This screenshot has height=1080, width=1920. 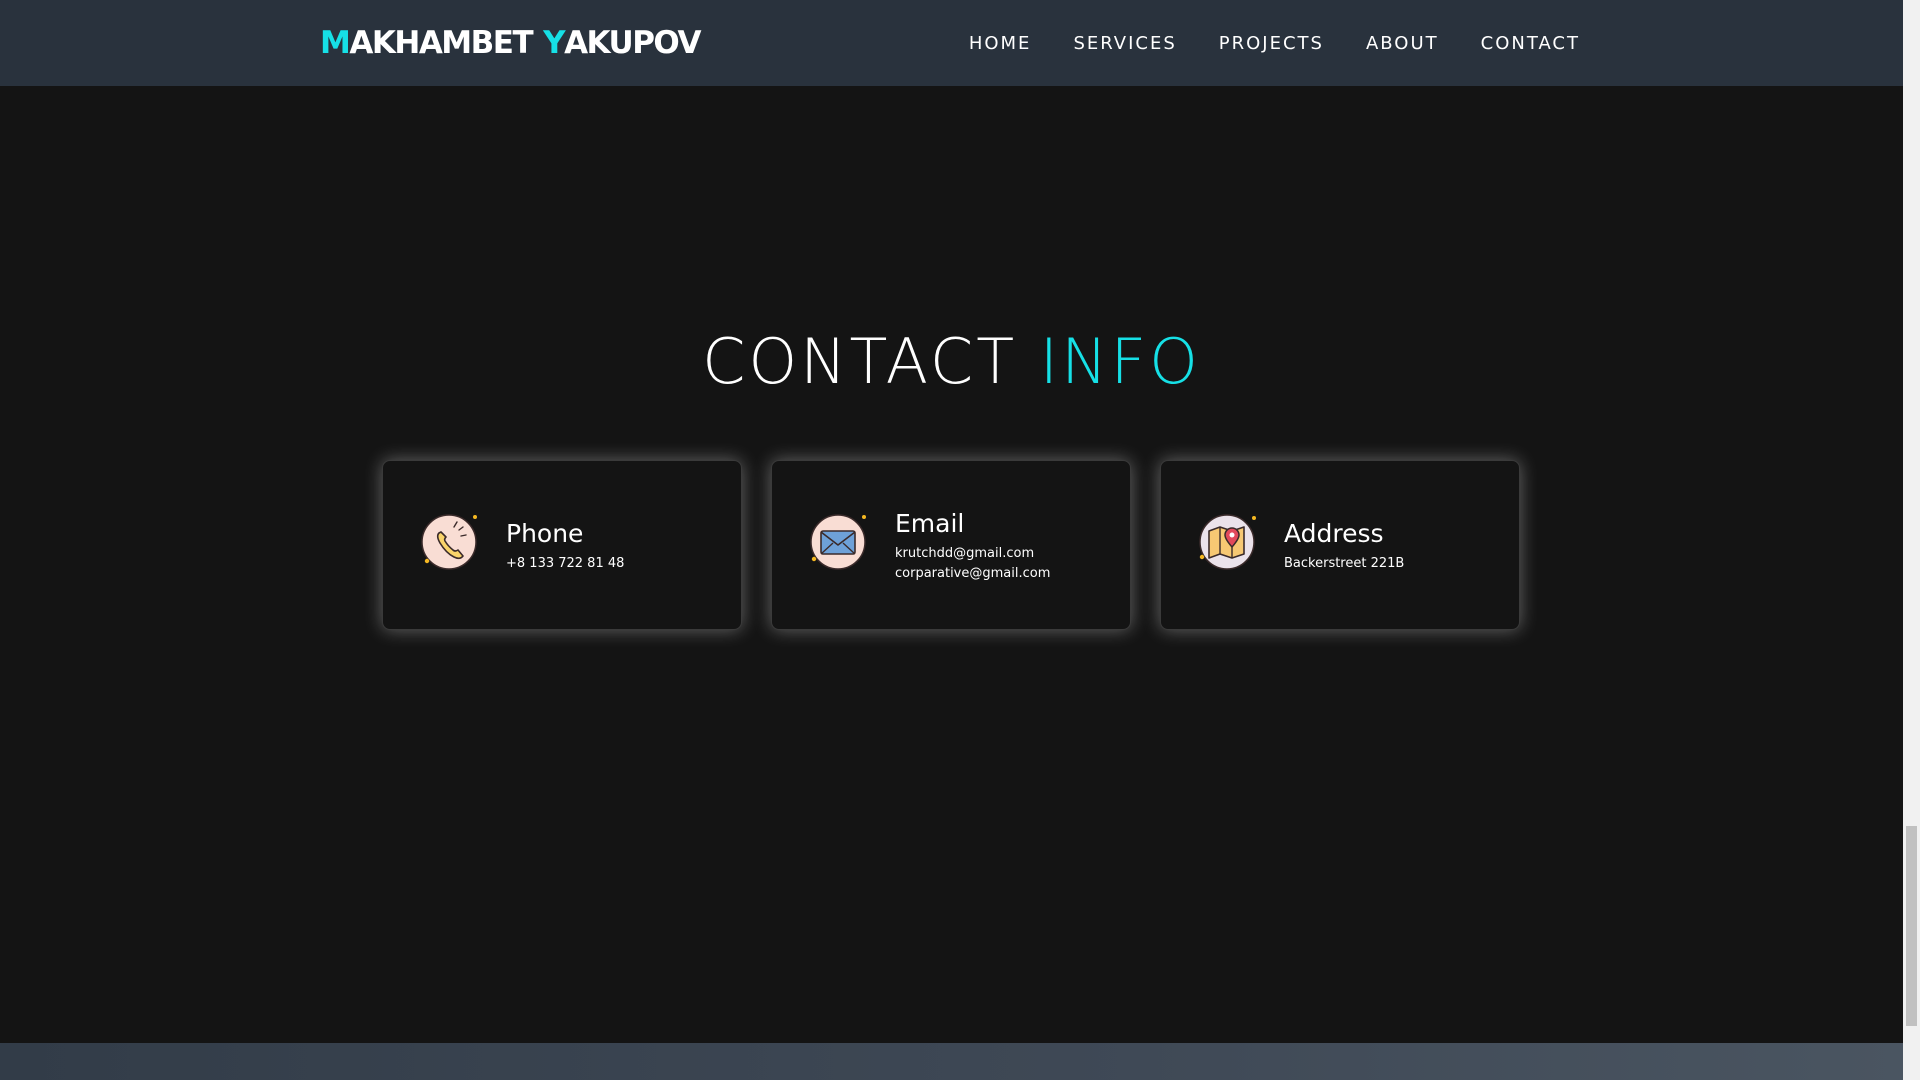 I want to click on main-nav: HOME SERVICES PROJECTS ABOUT CONTACT, so click(x=1274, y=43).